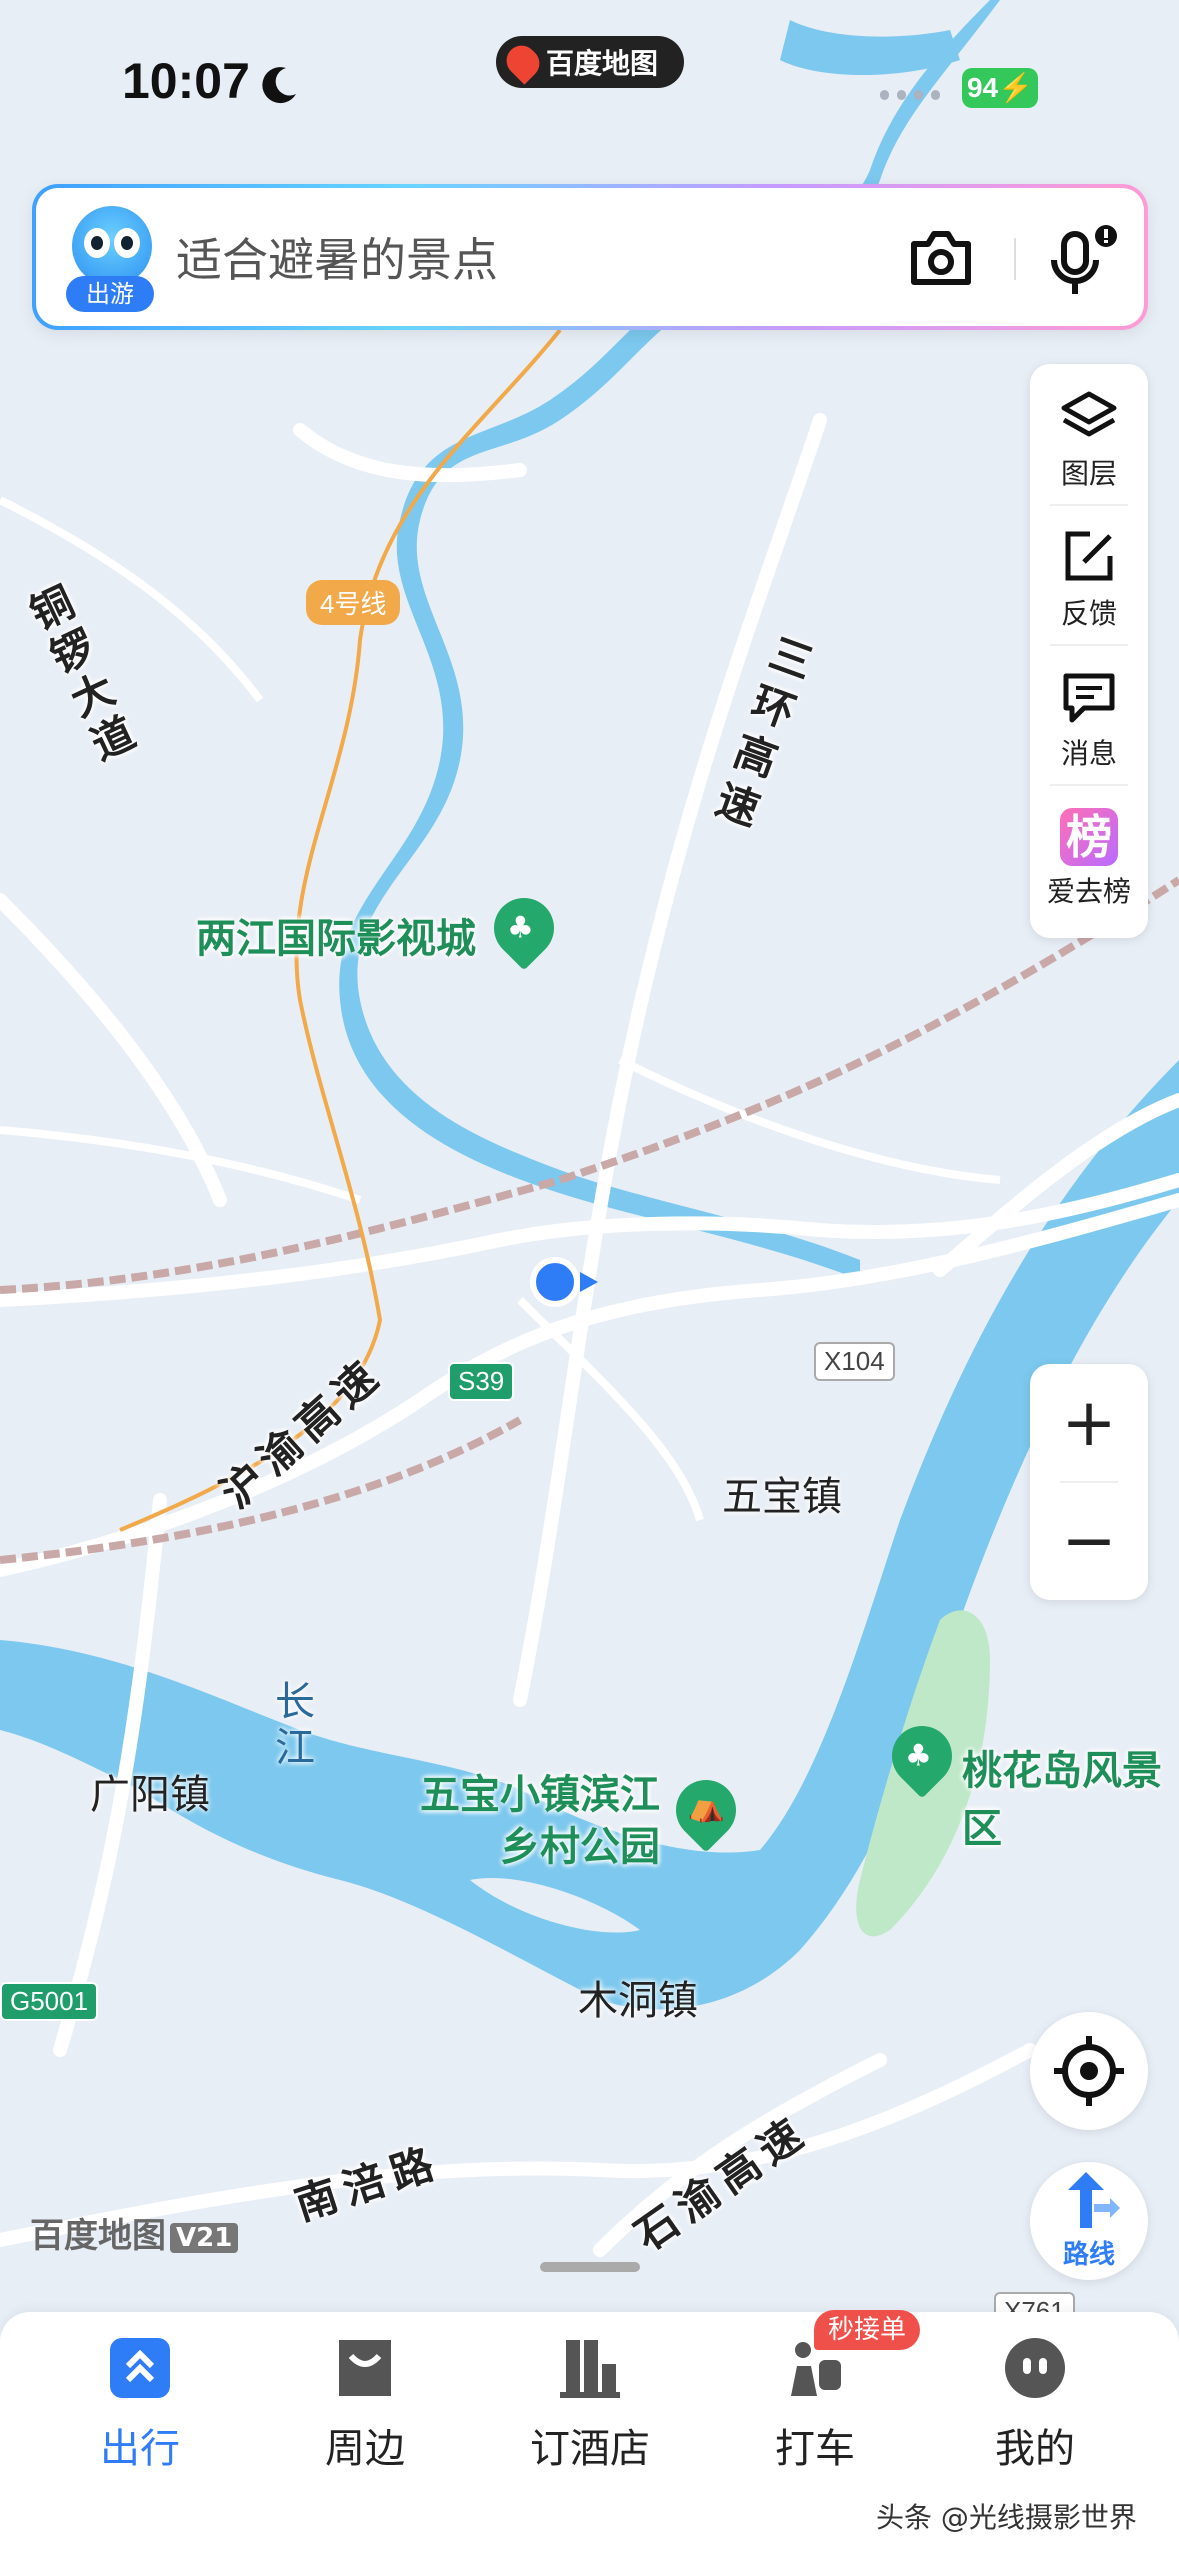 Image resolution: width=1179 pixels, height=2556 pixels. What do you see at coordinates (590, 257) in the screenshot?
I see `search-bar: 出游 适合避暑的景点` at bounding box center [590, 257].